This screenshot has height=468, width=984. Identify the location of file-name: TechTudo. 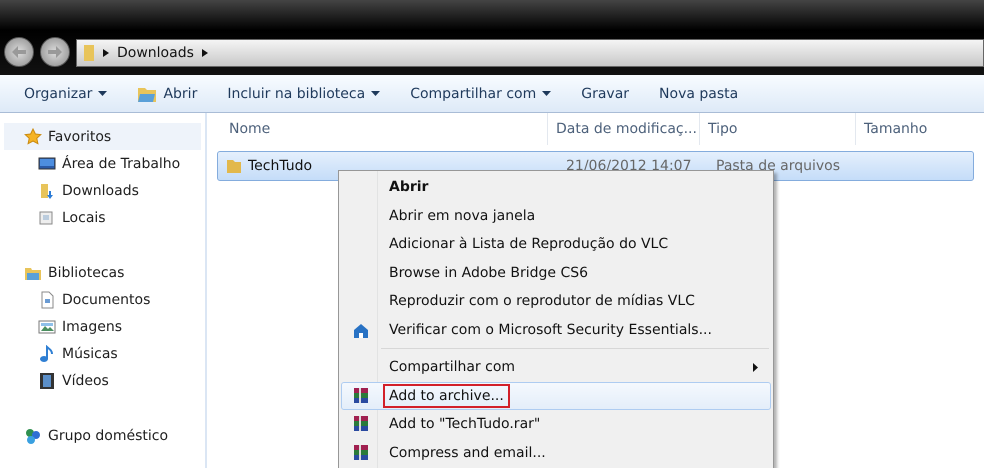
(280, 166).